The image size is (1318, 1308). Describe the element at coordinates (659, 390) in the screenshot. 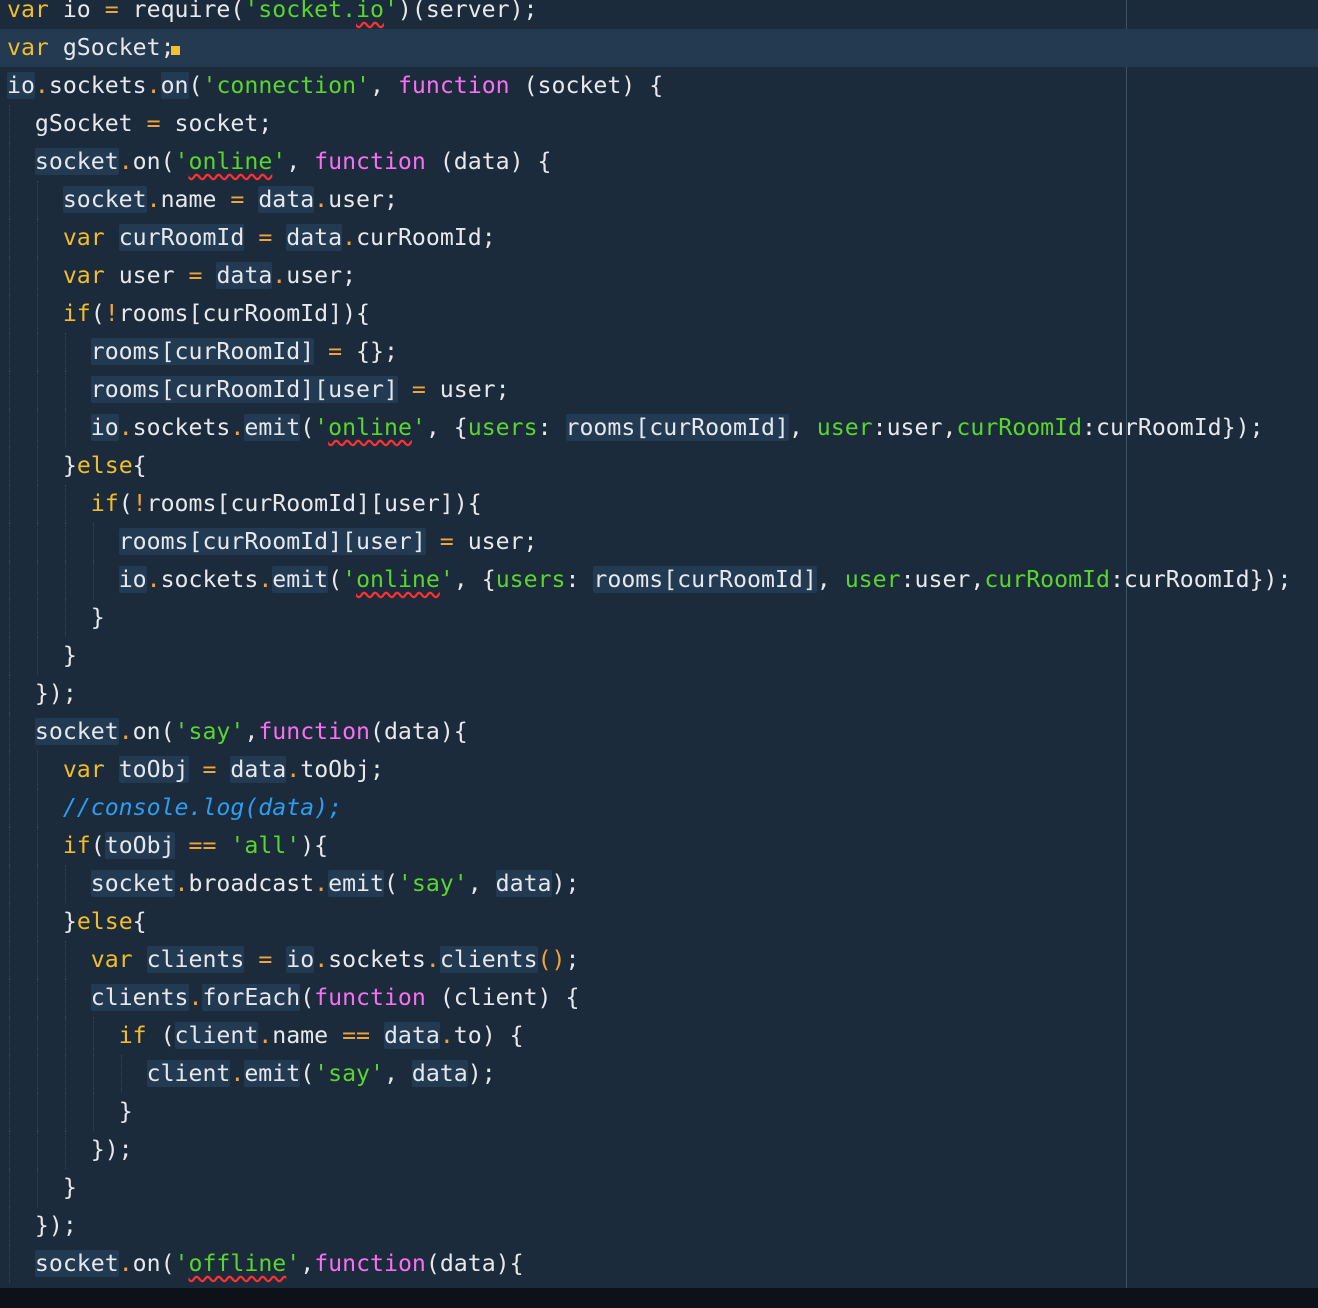

I see `code-line-11: rooms[curRoomId][user] = user;` at that location.